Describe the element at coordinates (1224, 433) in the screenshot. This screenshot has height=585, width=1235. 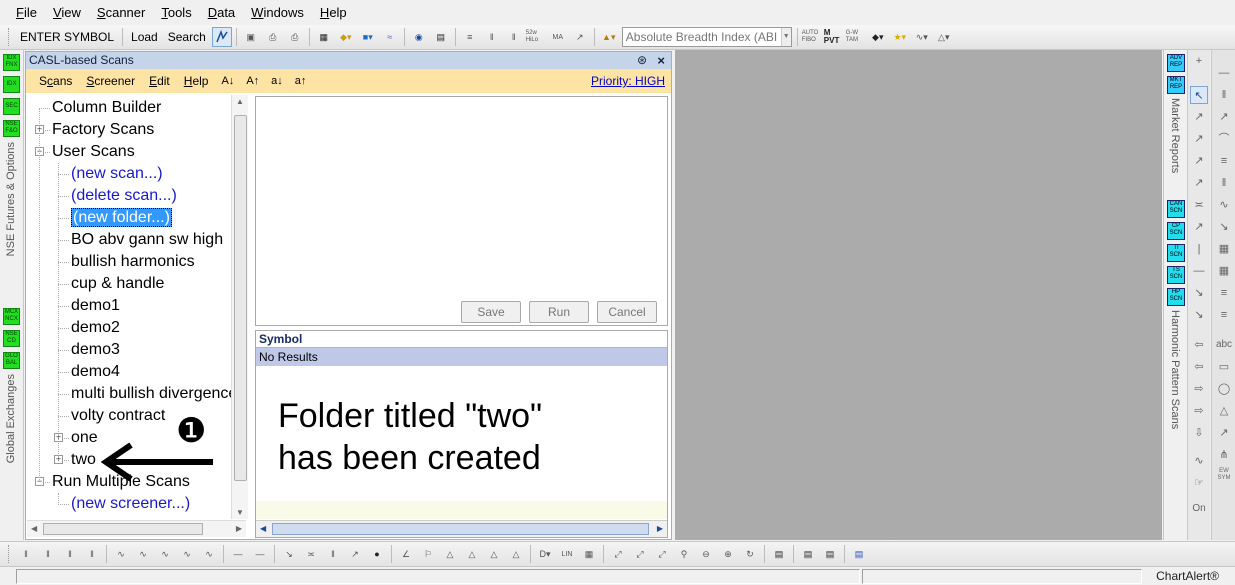
I see `arrow-up-right-icon: ↗` at that location.